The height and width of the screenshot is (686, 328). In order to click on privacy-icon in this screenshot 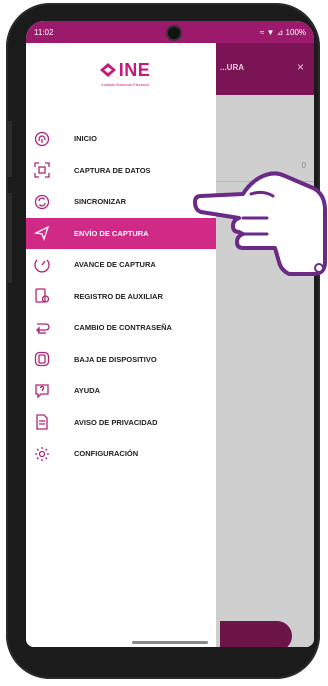, I will do `click(42, 422)`.